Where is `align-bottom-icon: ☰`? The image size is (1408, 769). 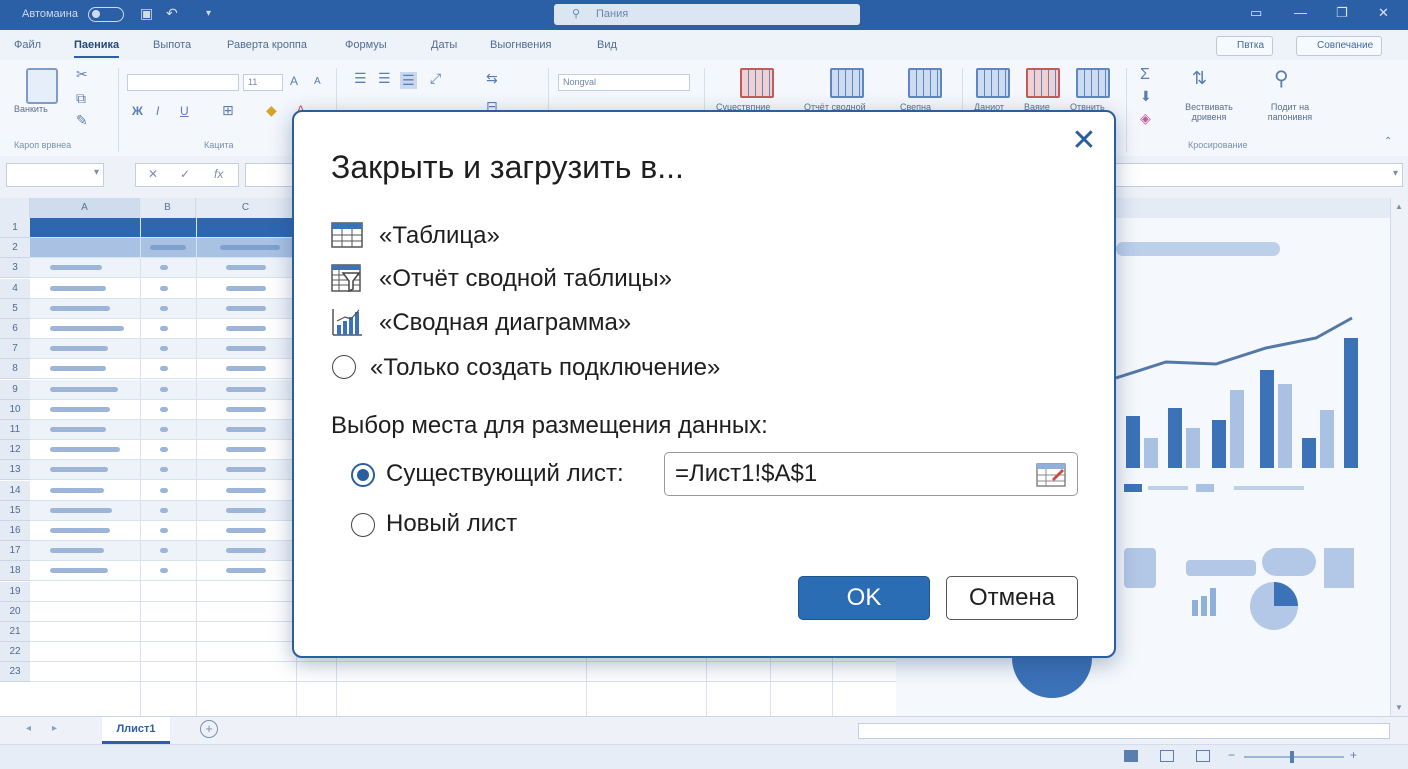 align-bottom-icon: ☰ is located at coordinates (408, 80).